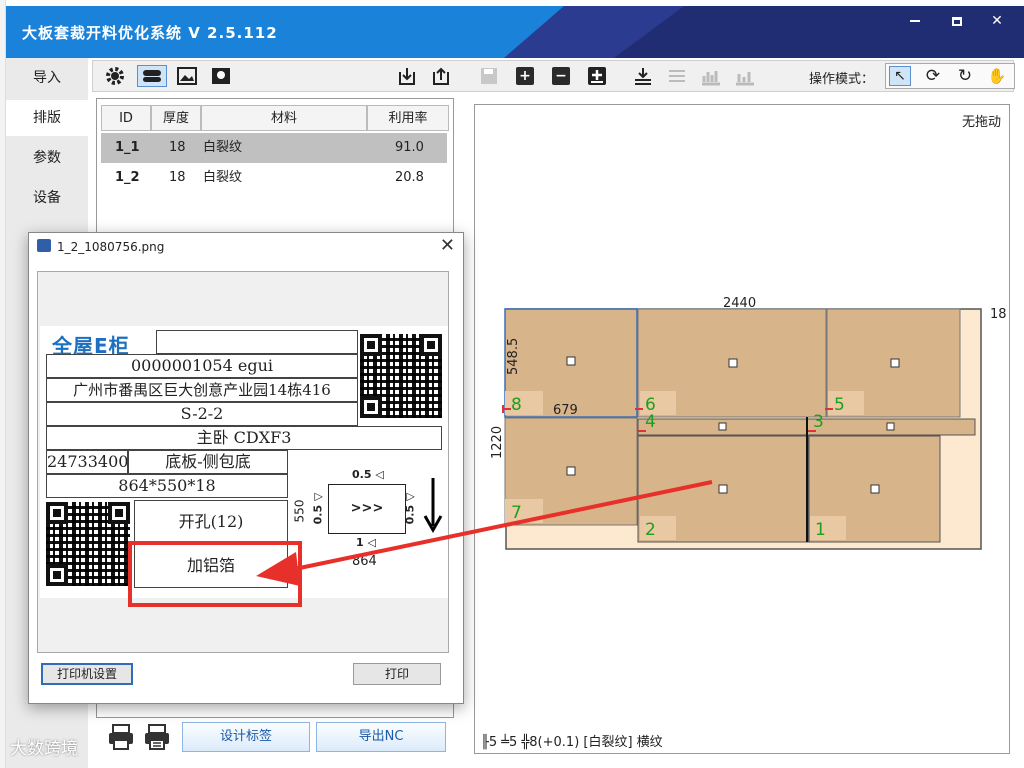 The width and height of the screenshot is (1024, 768). Describe the element at coordinates (127, 147) in the screenshot. I see `row-id: 1_1` at that location.